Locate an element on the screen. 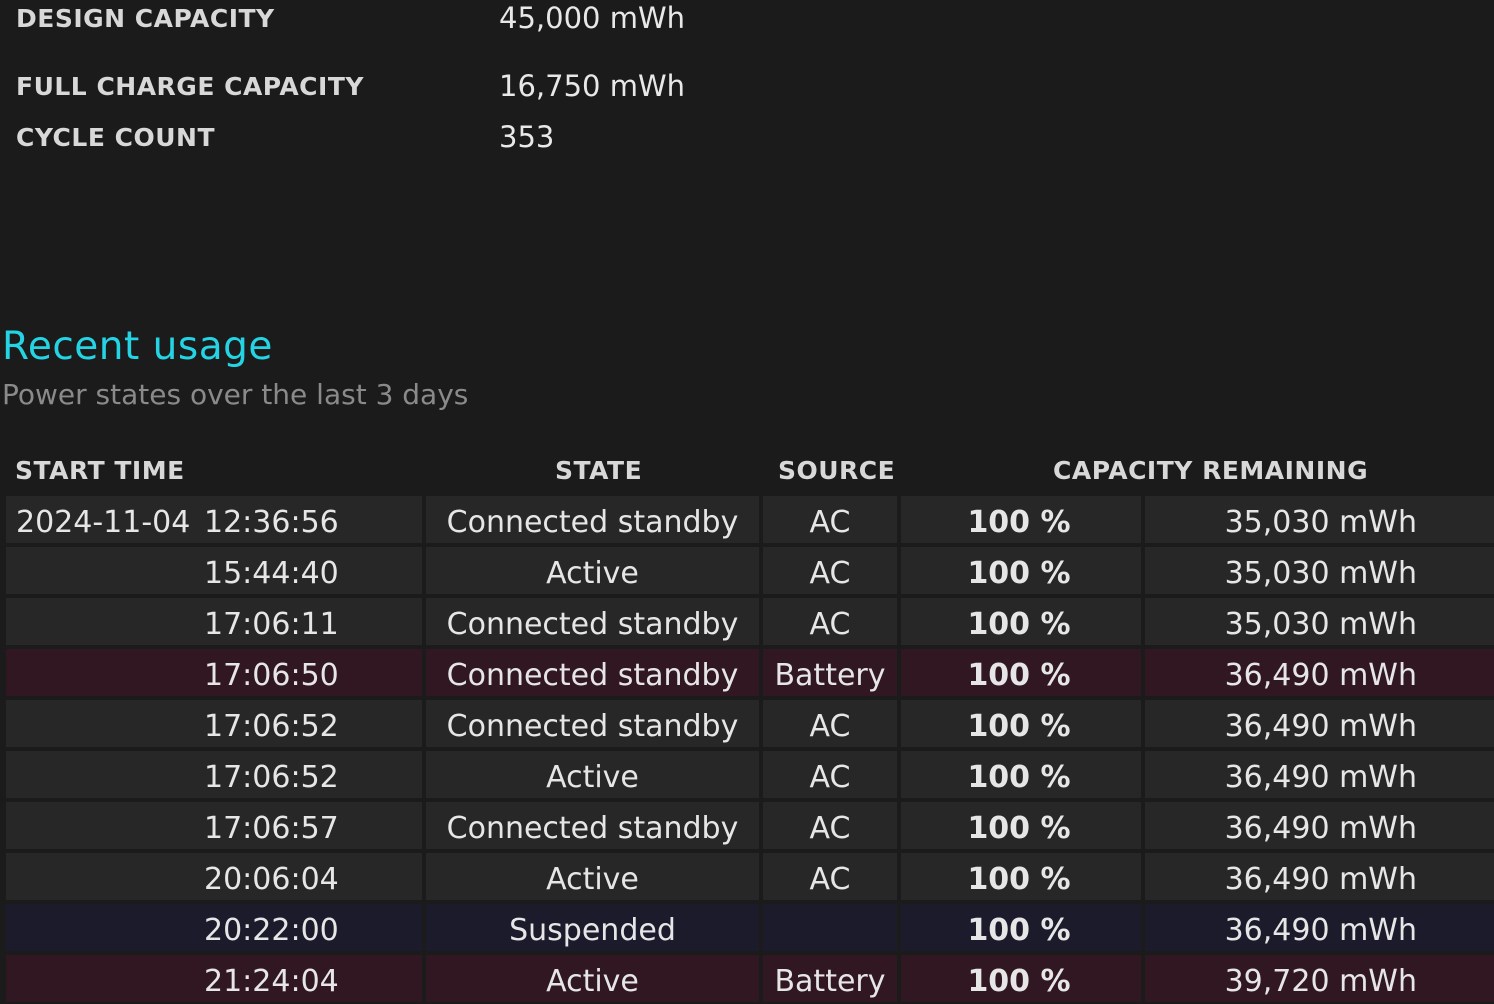 The width and height of the screenshot is (1494, 1004). start-time: 20:22:00 is located at coordinates (271, 930).